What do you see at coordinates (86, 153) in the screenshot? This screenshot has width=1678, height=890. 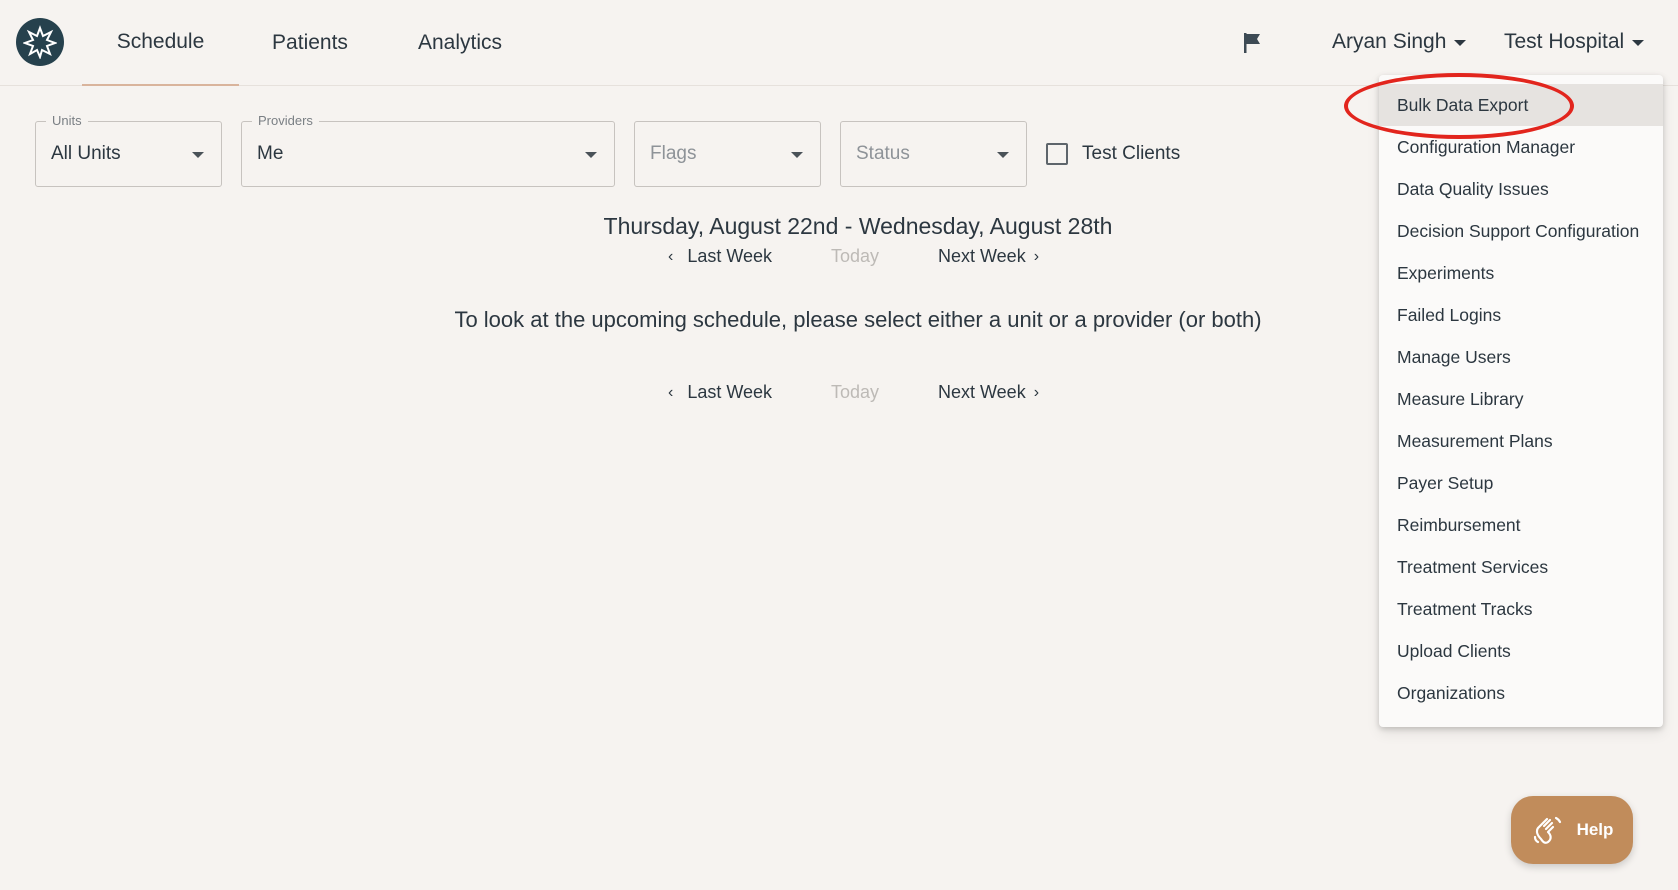 I see `units-value: All Units` at bounding box center [86, 153].